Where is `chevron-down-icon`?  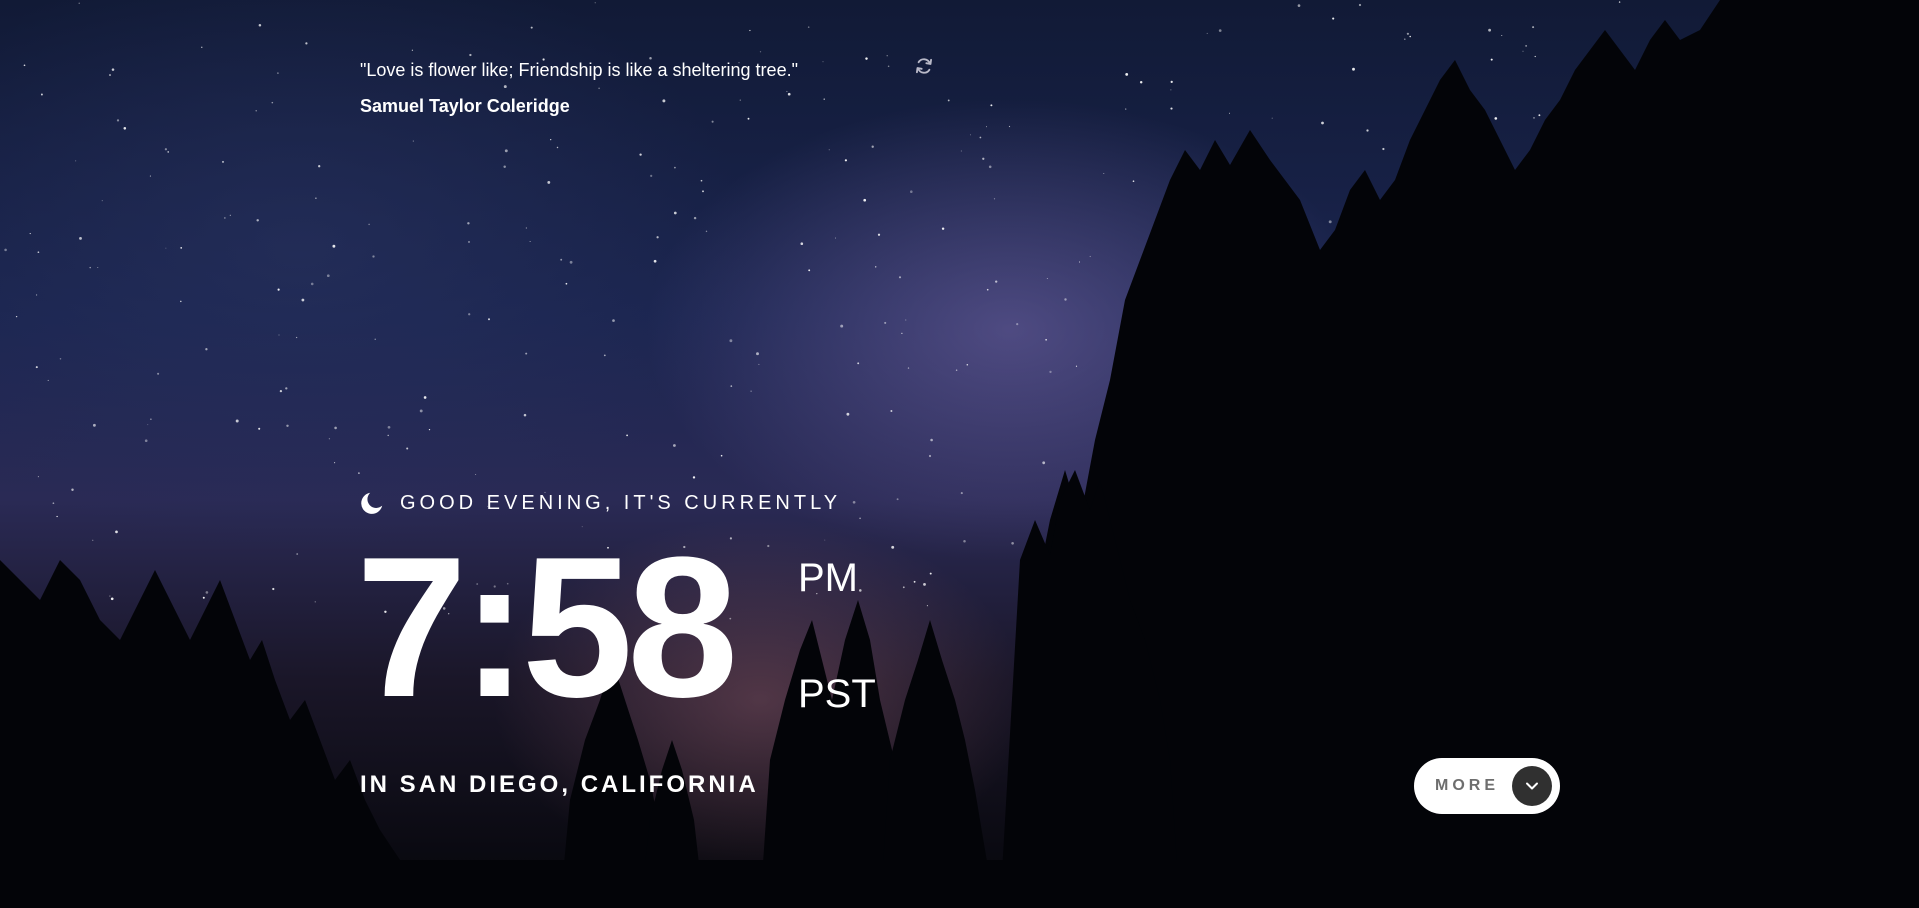 chevron-down-icon is located at coordinates (1532, 786).